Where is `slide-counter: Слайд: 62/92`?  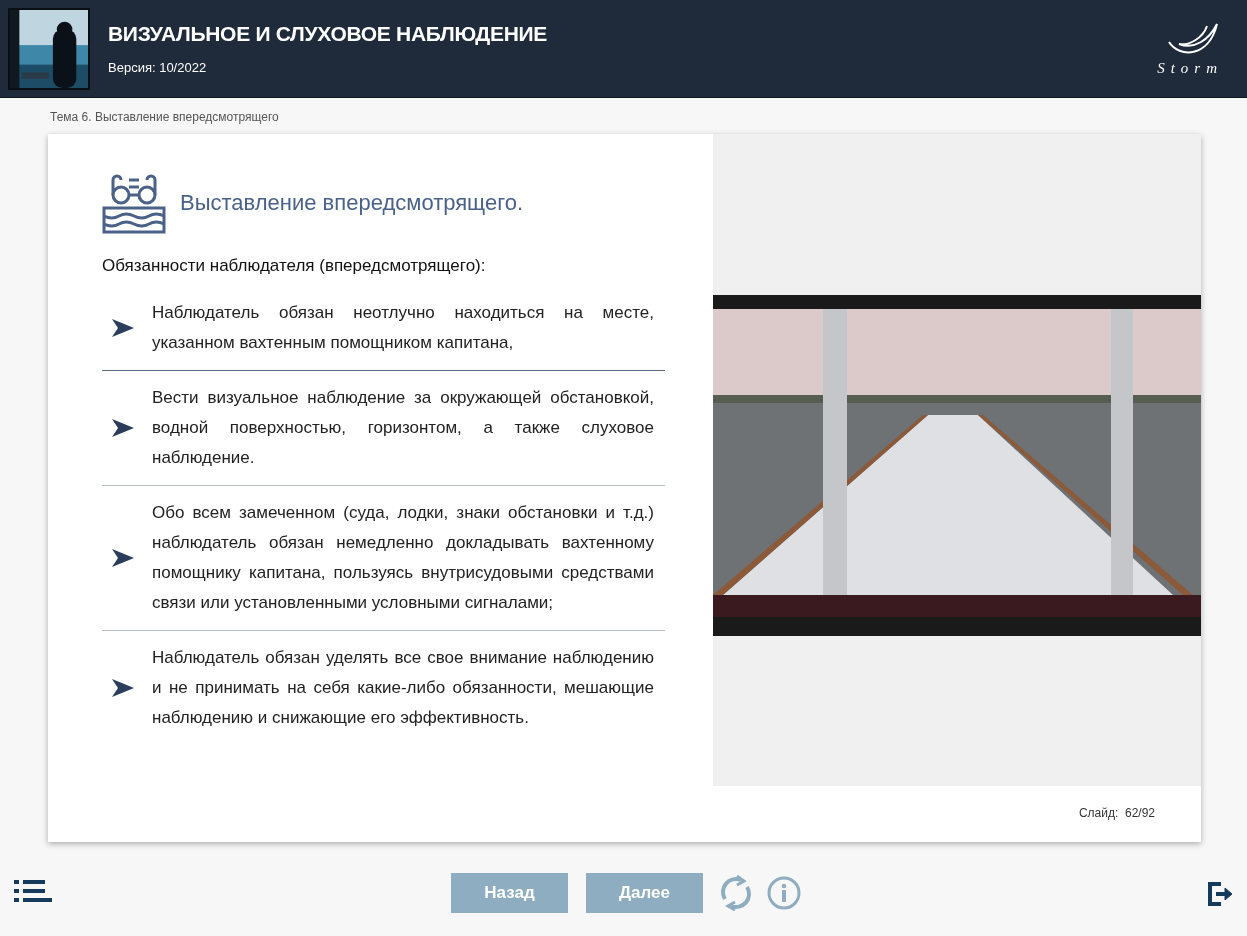
slide-counter: Слайд: 62/92 is located at coordinates (1116, 813).